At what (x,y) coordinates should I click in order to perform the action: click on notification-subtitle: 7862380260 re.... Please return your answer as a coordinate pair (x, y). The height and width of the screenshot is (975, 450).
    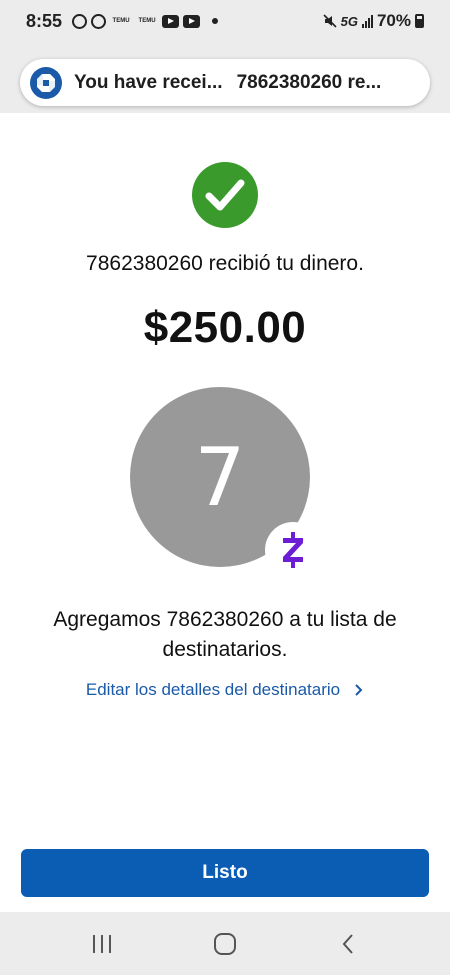
    Looking at the image, I should click on (309, 82).